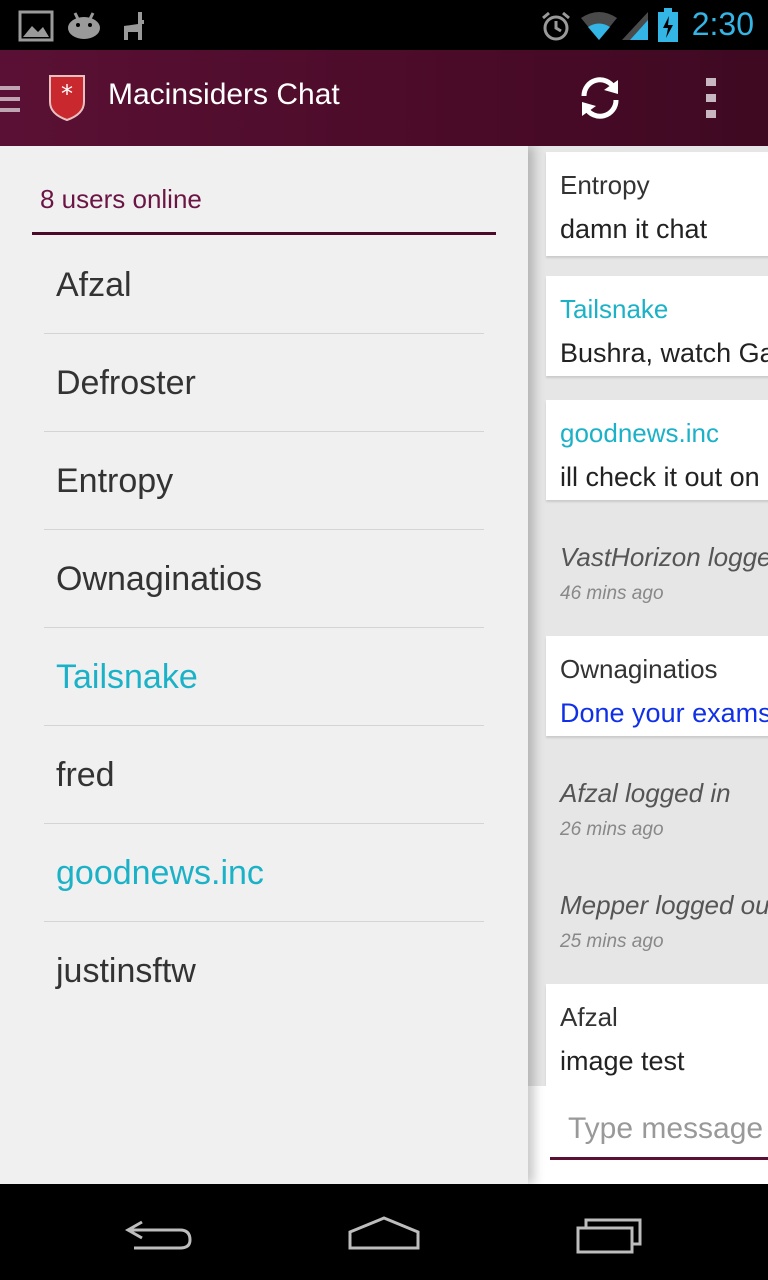  Describe the element at coordinates (159, 579) in the screenshot. I see `user-name: Ownaginatios` at that location.